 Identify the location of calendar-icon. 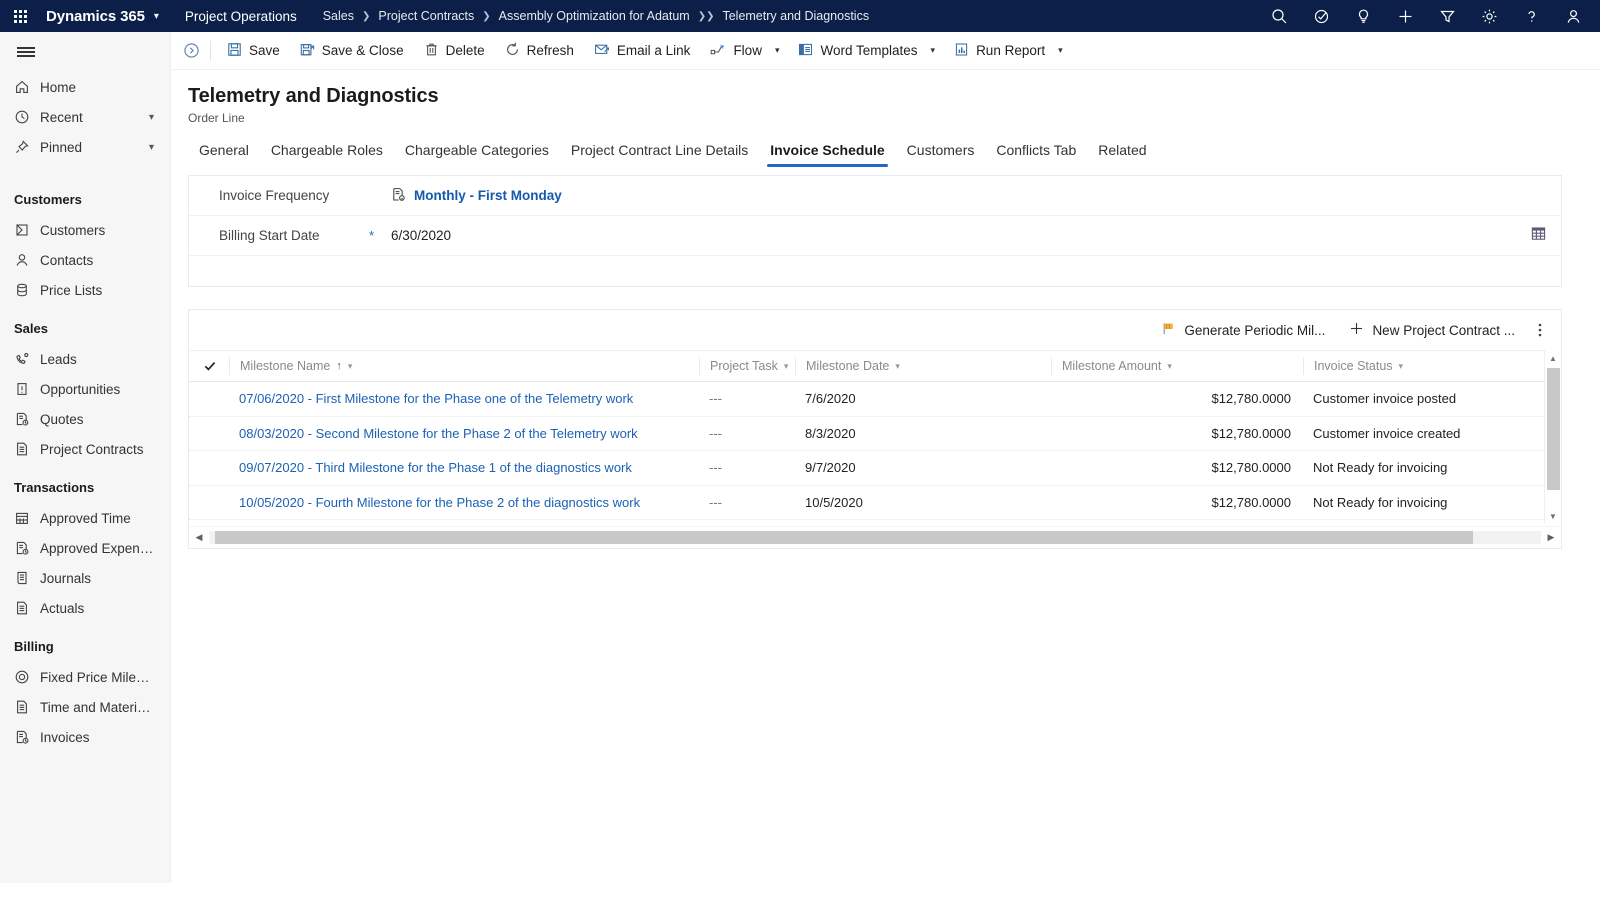
(1538, 236).